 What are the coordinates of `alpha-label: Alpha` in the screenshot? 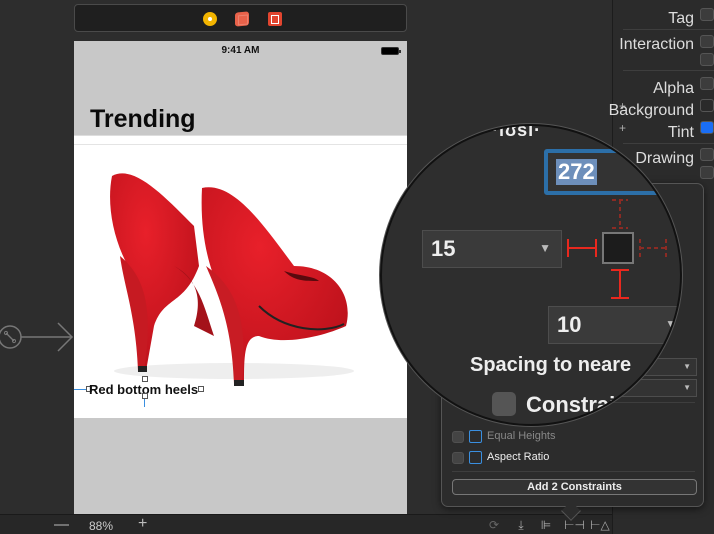 It's located at (673, 88).